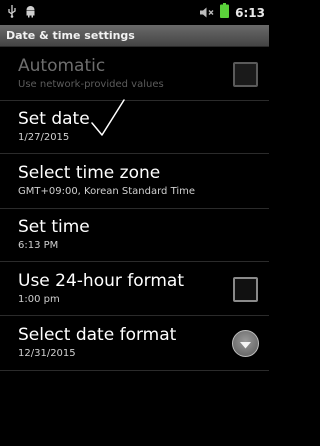 This screenshot has height=446, width=320. Describe the element at coordinates (44, 137) in the screenshot. I see `setting-summary: 1/27/2015` at that location.